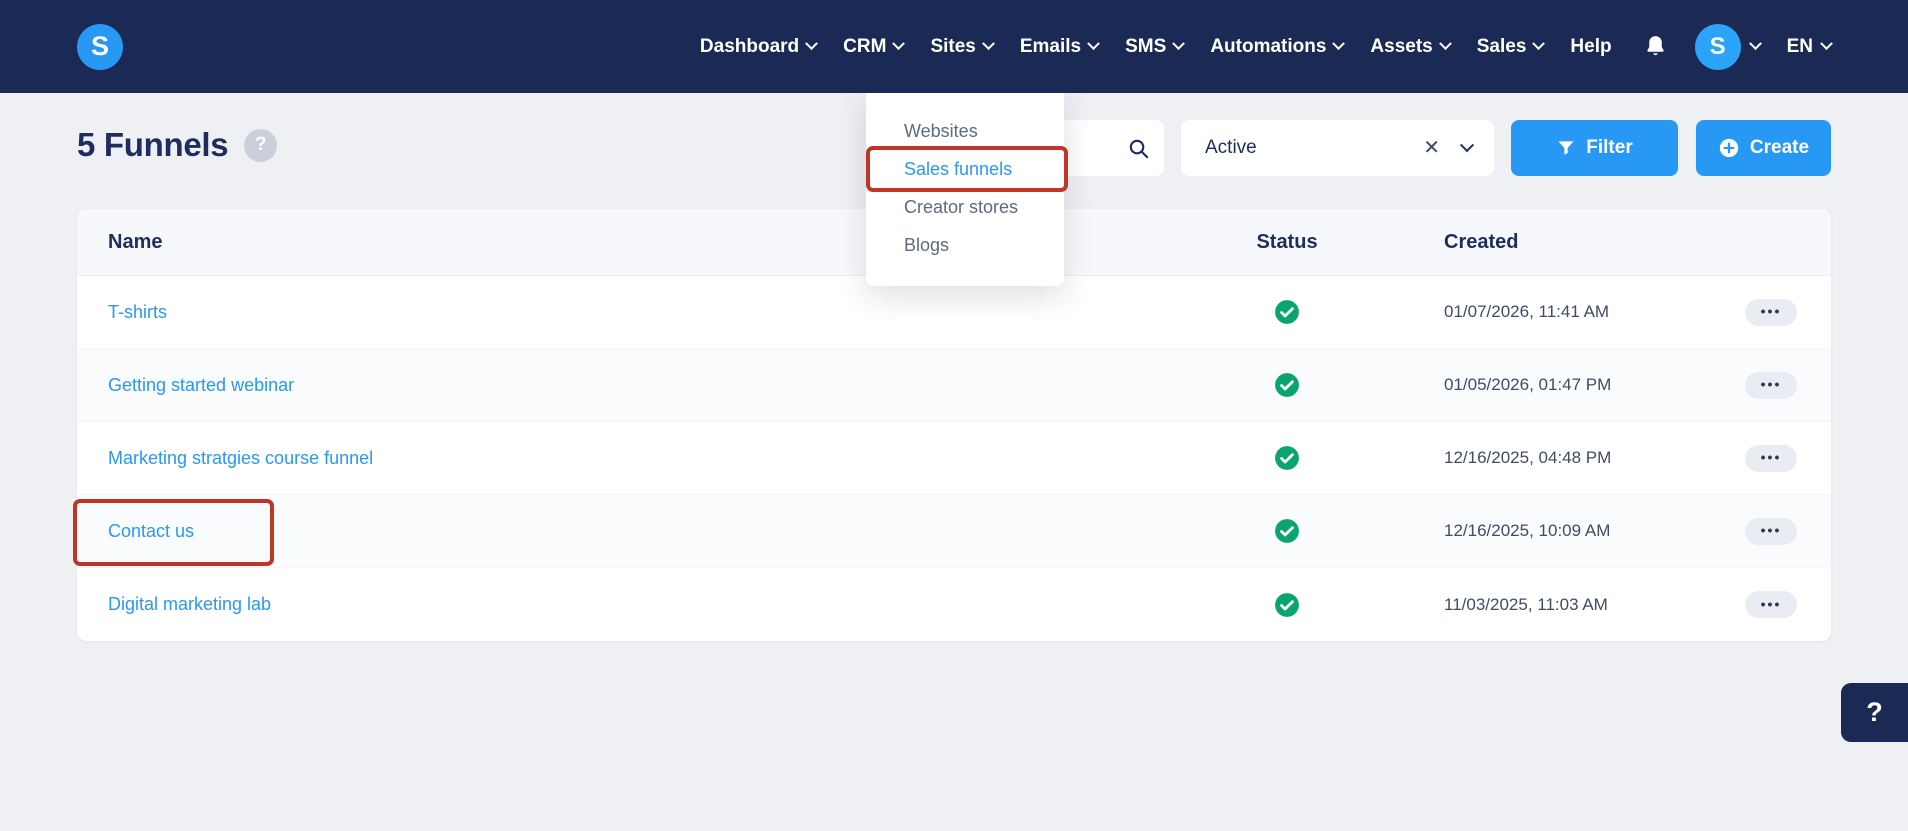  I want to click on nav-item-label: Assets, so click(1401, 46).